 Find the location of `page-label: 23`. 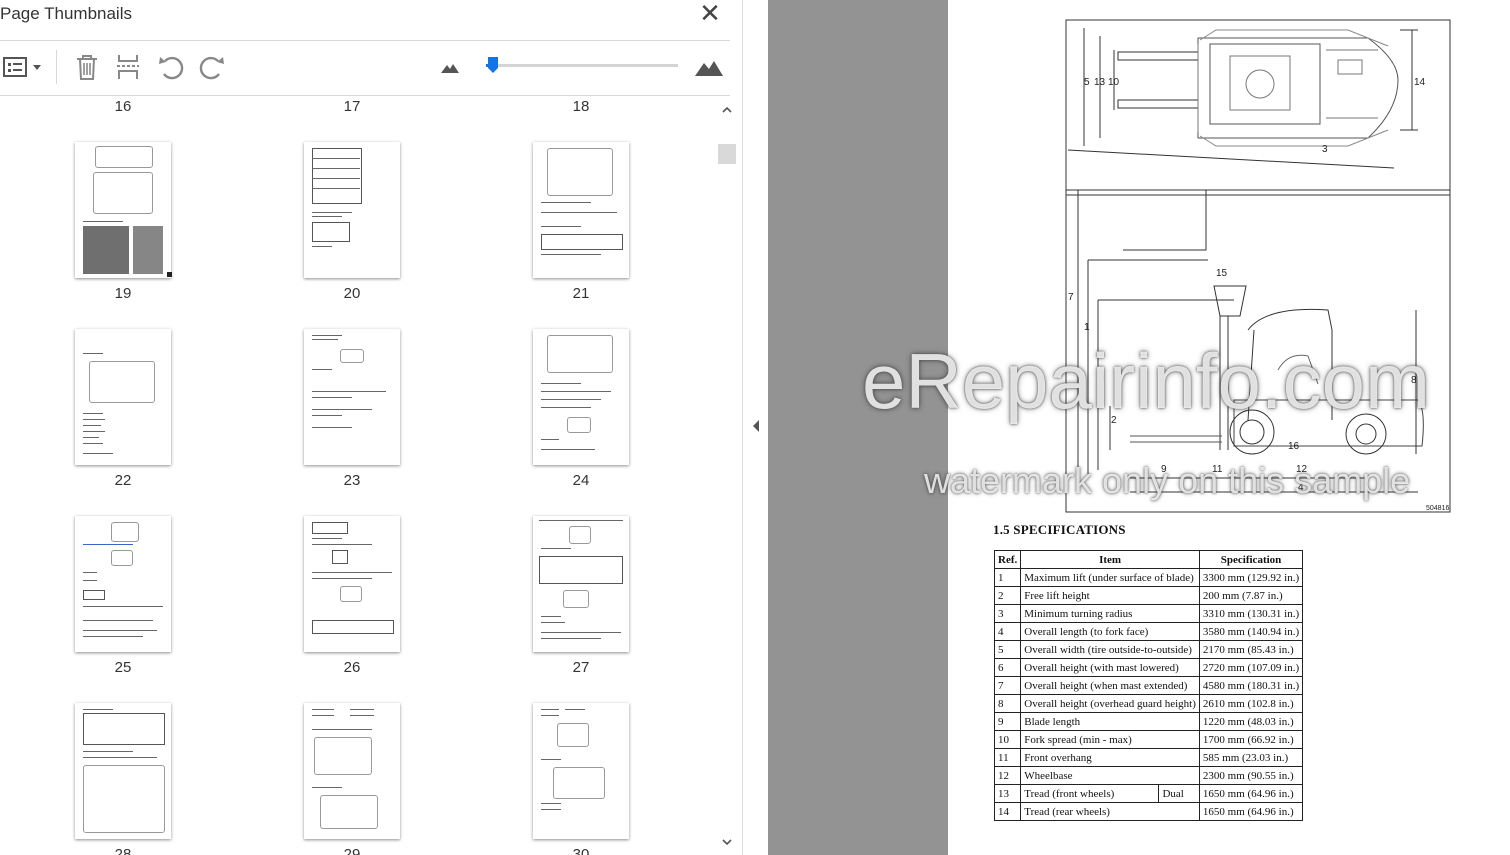

page-label: 23 is located at coordinates (352, 480).